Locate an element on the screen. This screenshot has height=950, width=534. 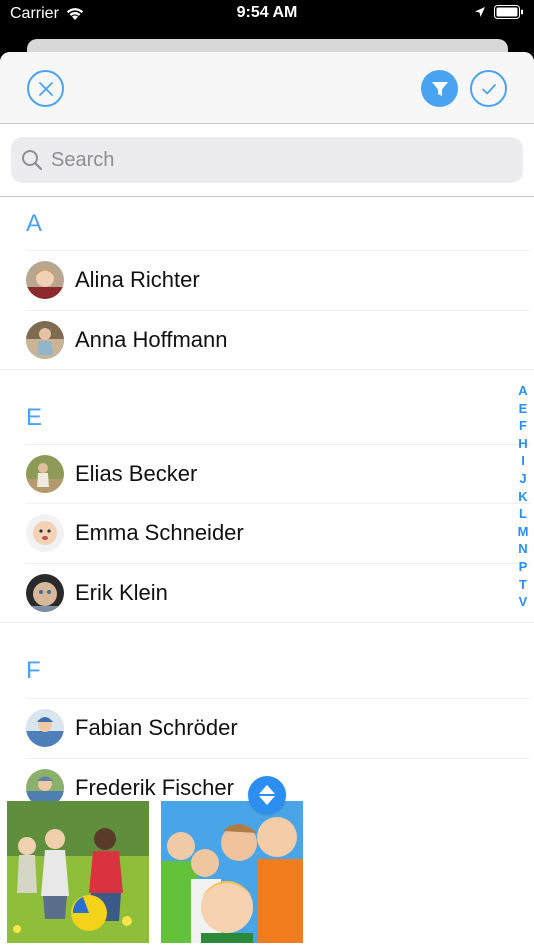
contact-name: Alina Richter is located at coordinates (137, 279).